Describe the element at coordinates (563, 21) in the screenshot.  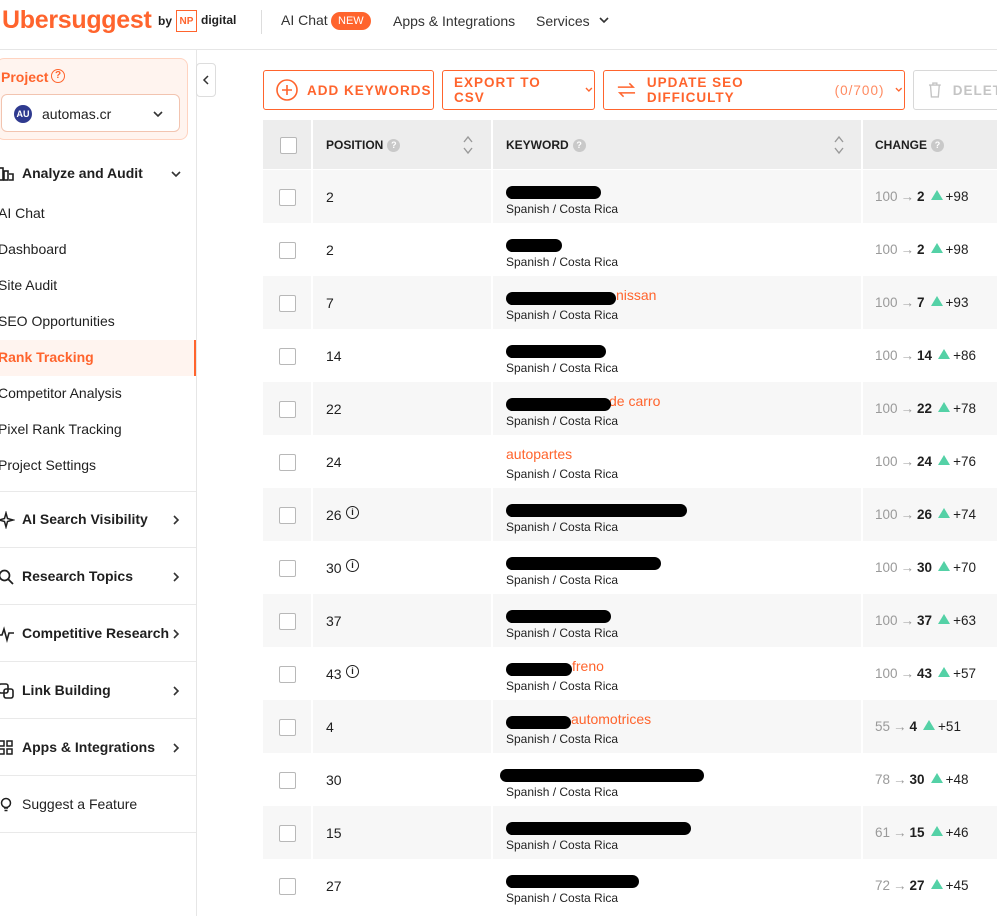
I see `nav-services: Services` at that location.